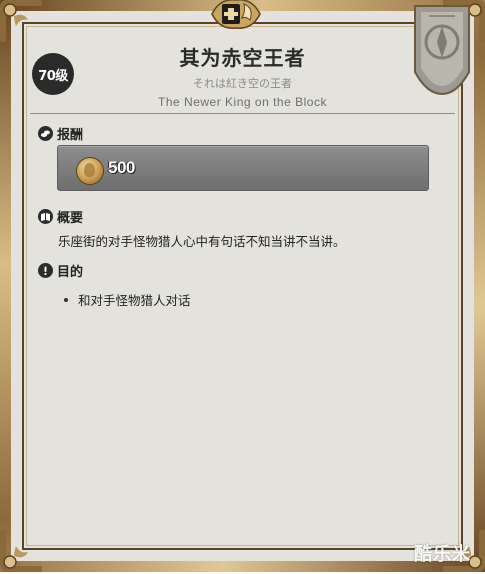 This screenshot has width=485, height=574. I want to click on objective-list-item: 和对手怪物猎人对话, so click(127, 299).